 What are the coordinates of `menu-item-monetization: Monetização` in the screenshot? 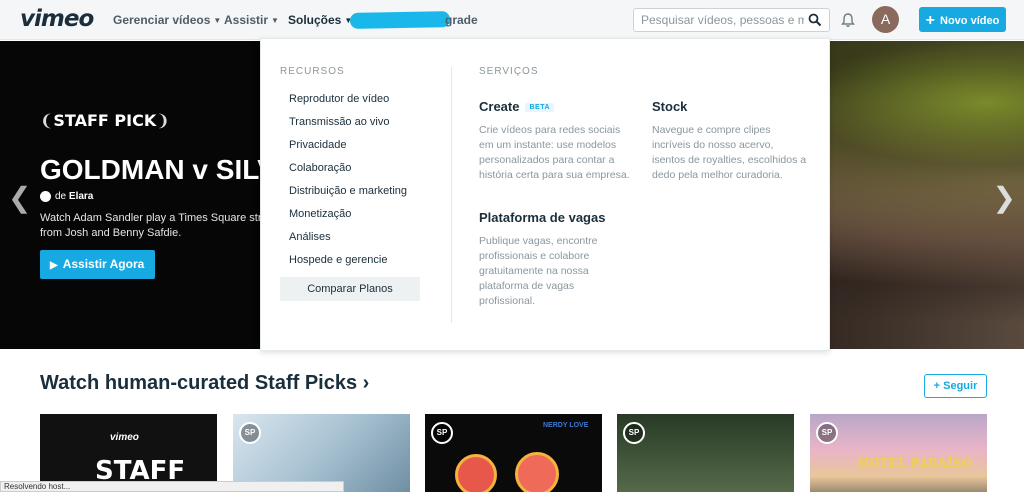 It's located at (320, 214).